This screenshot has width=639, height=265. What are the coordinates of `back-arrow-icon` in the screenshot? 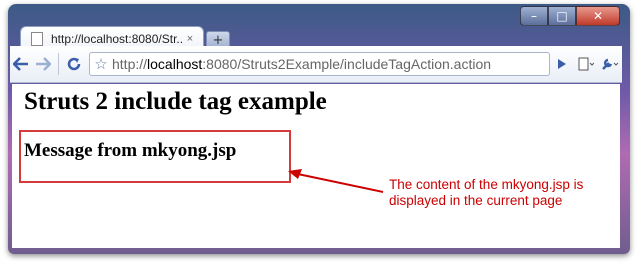 It's located at (21, 64).